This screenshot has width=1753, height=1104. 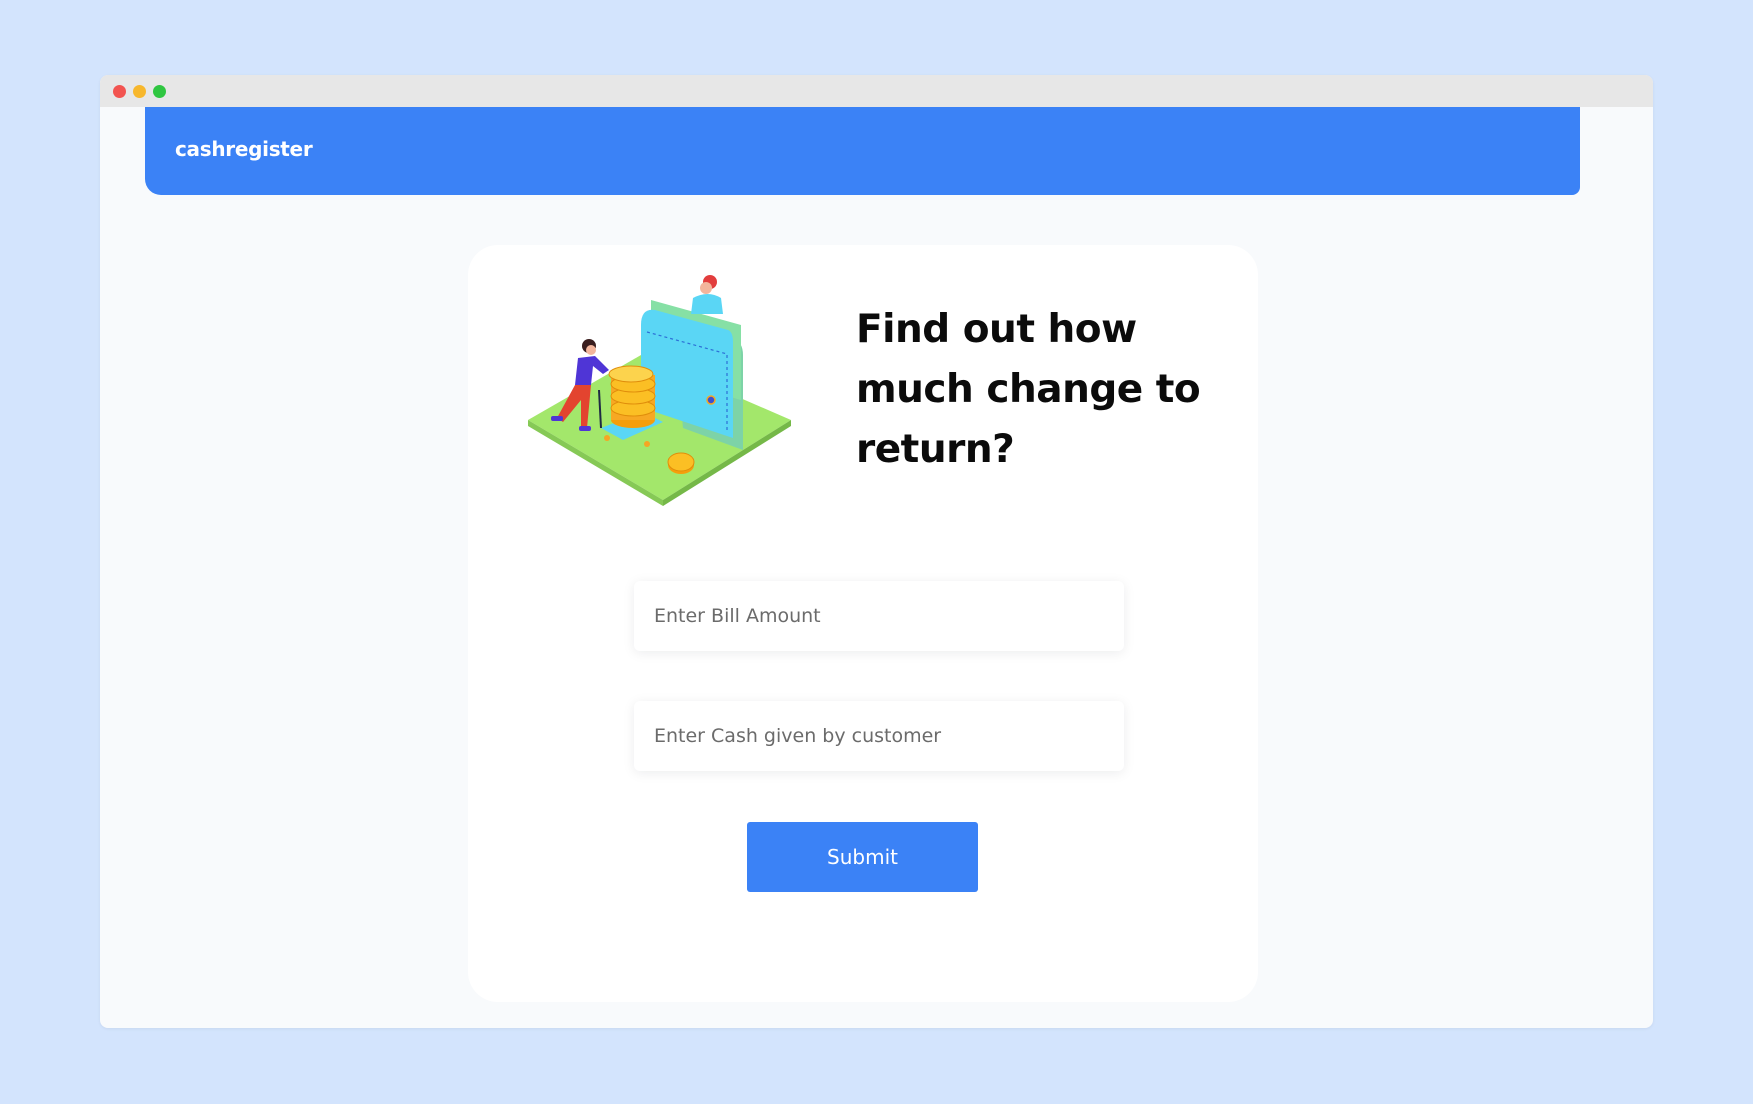 What do you see at coordinates (632, 396) in the screenshot?
I see `coin-stack` at bounding box center [632, 396].